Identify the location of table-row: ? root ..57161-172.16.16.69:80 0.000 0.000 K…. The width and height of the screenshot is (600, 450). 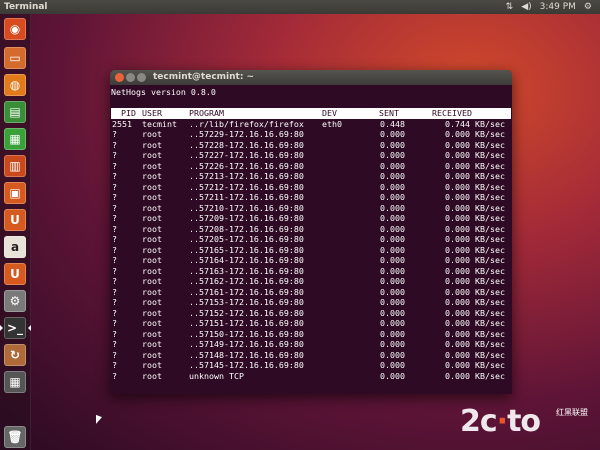
(311, 292).